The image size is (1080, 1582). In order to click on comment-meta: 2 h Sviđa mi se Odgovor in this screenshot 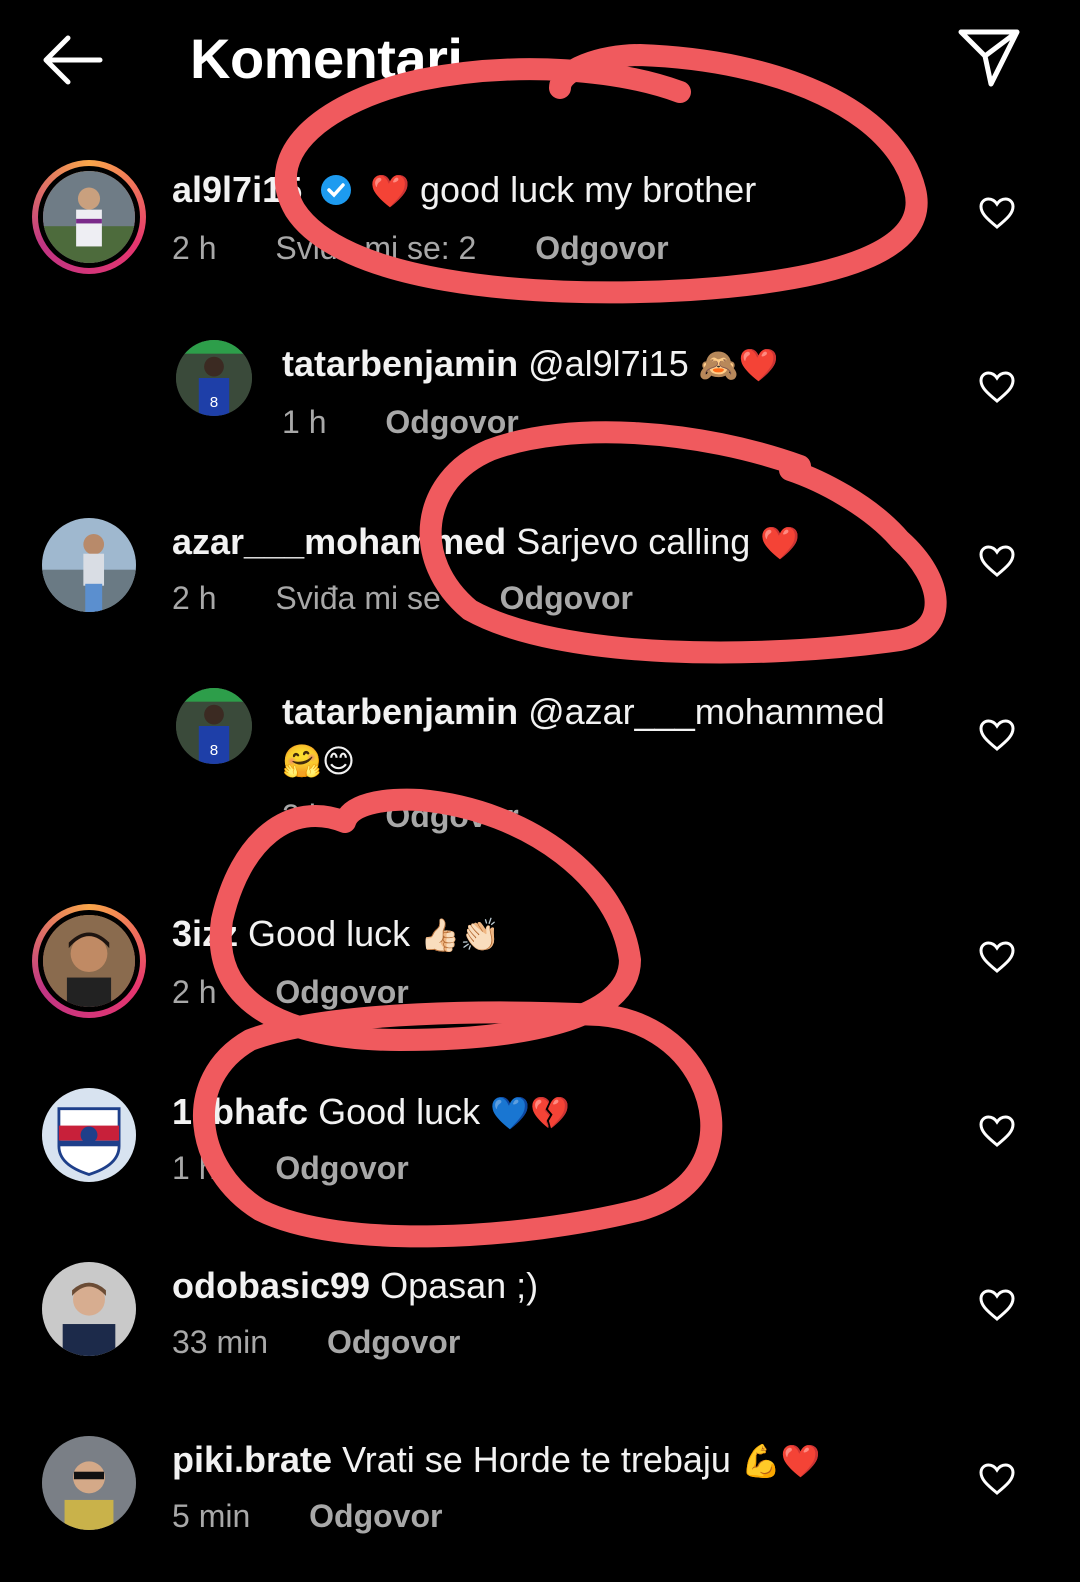, I will do `click(427, 598)`.